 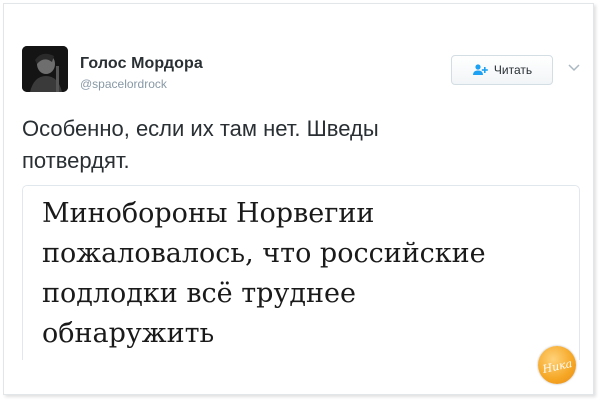 What do you see at coordinates (480, 69) in the screenshot?
I see `add-user-icon` at bounding box center [480, 69].